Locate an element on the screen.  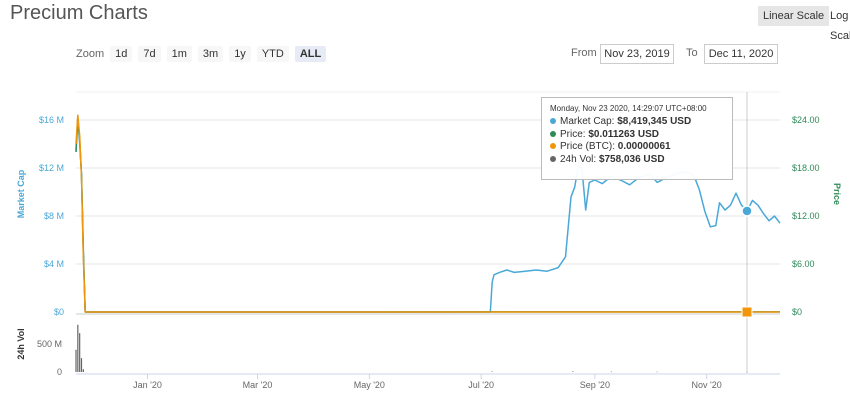
tooltip-date: Monday, Nov 23 2020, 14:29:07 UTC+08:00 is located at coordinates (628, 108).